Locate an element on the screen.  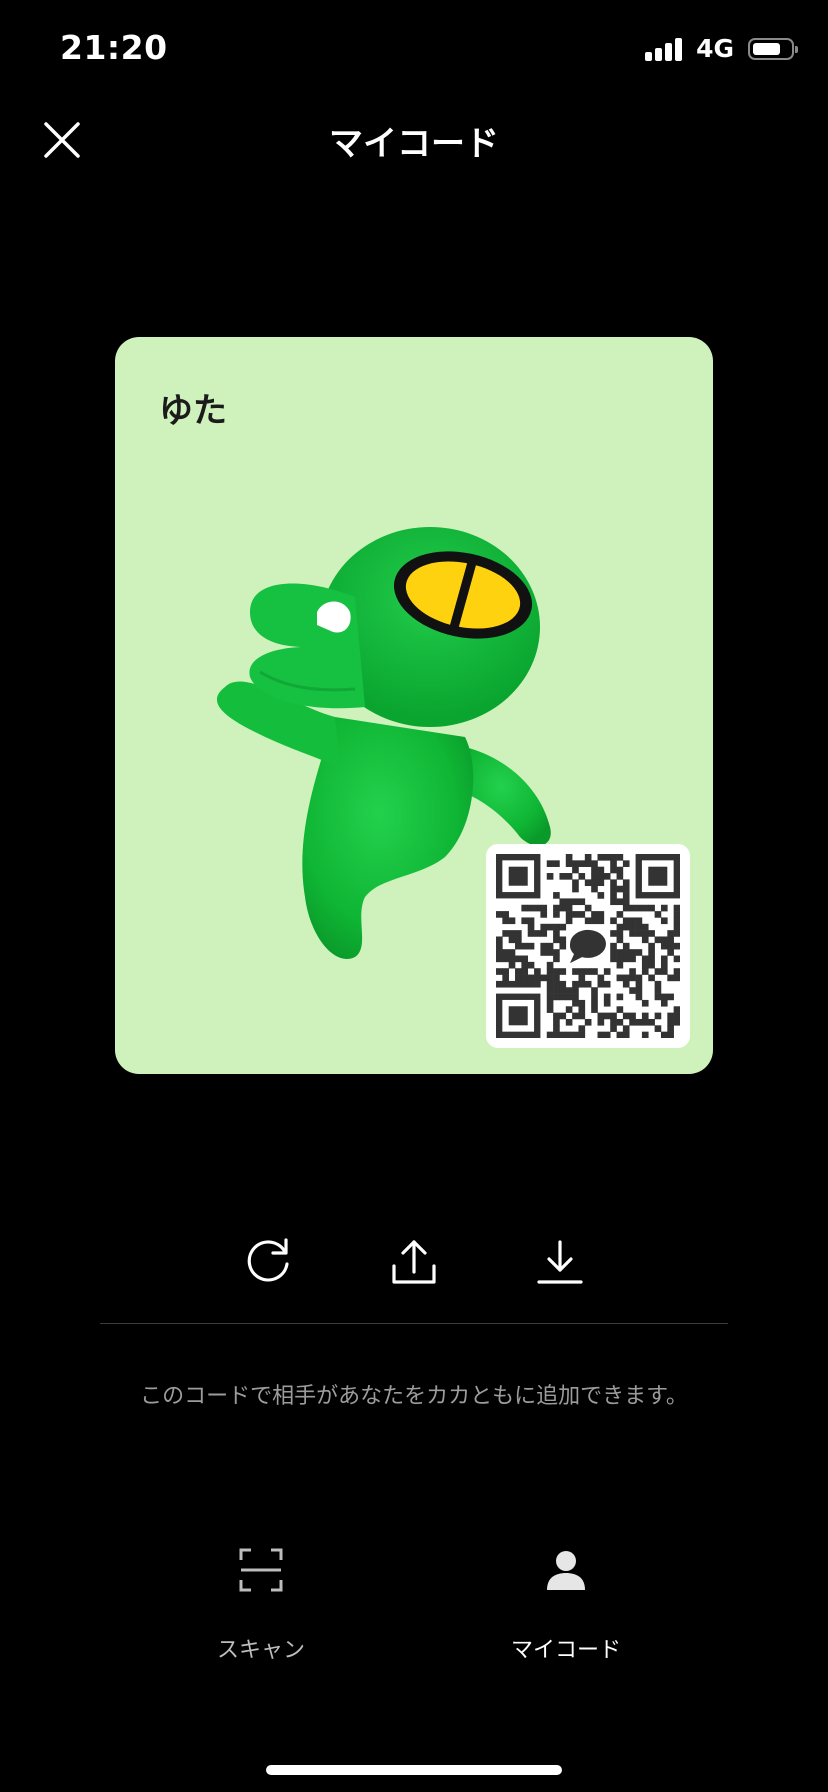
tab-scan: スキャン is located at coordinates (261, 1610).